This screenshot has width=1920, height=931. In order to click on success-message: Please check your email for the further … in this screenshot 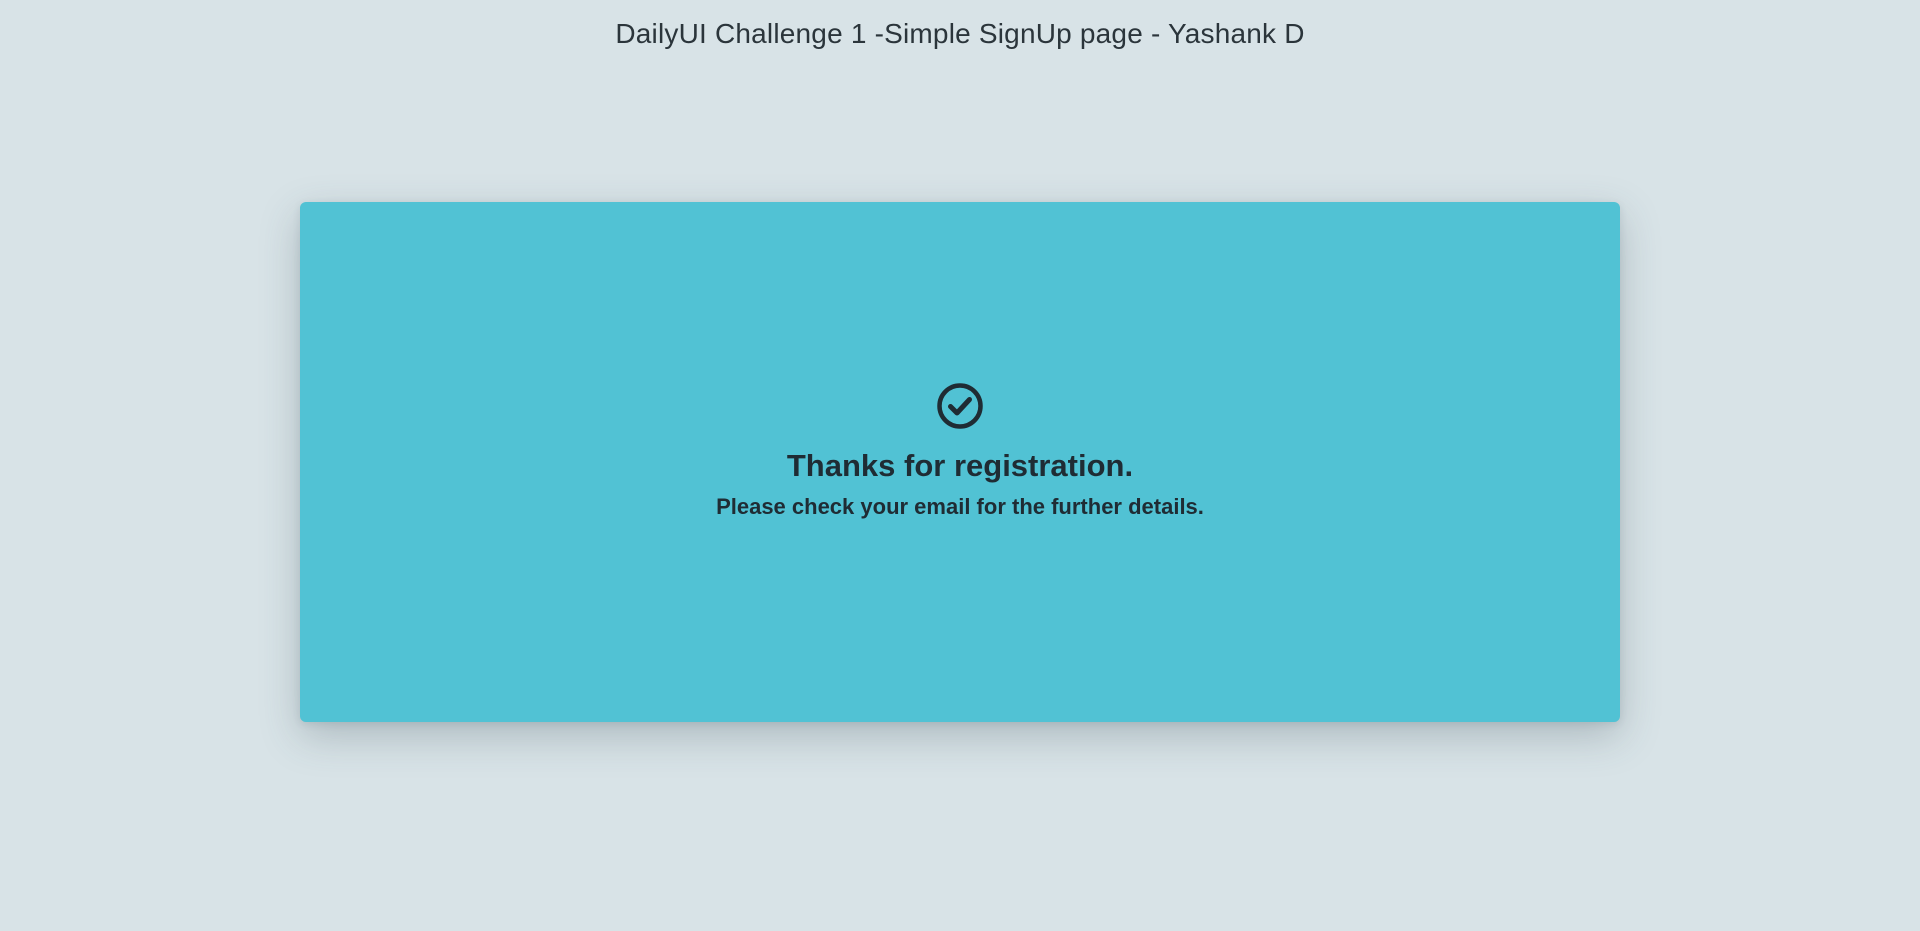, I will do `click(960, 506)`.